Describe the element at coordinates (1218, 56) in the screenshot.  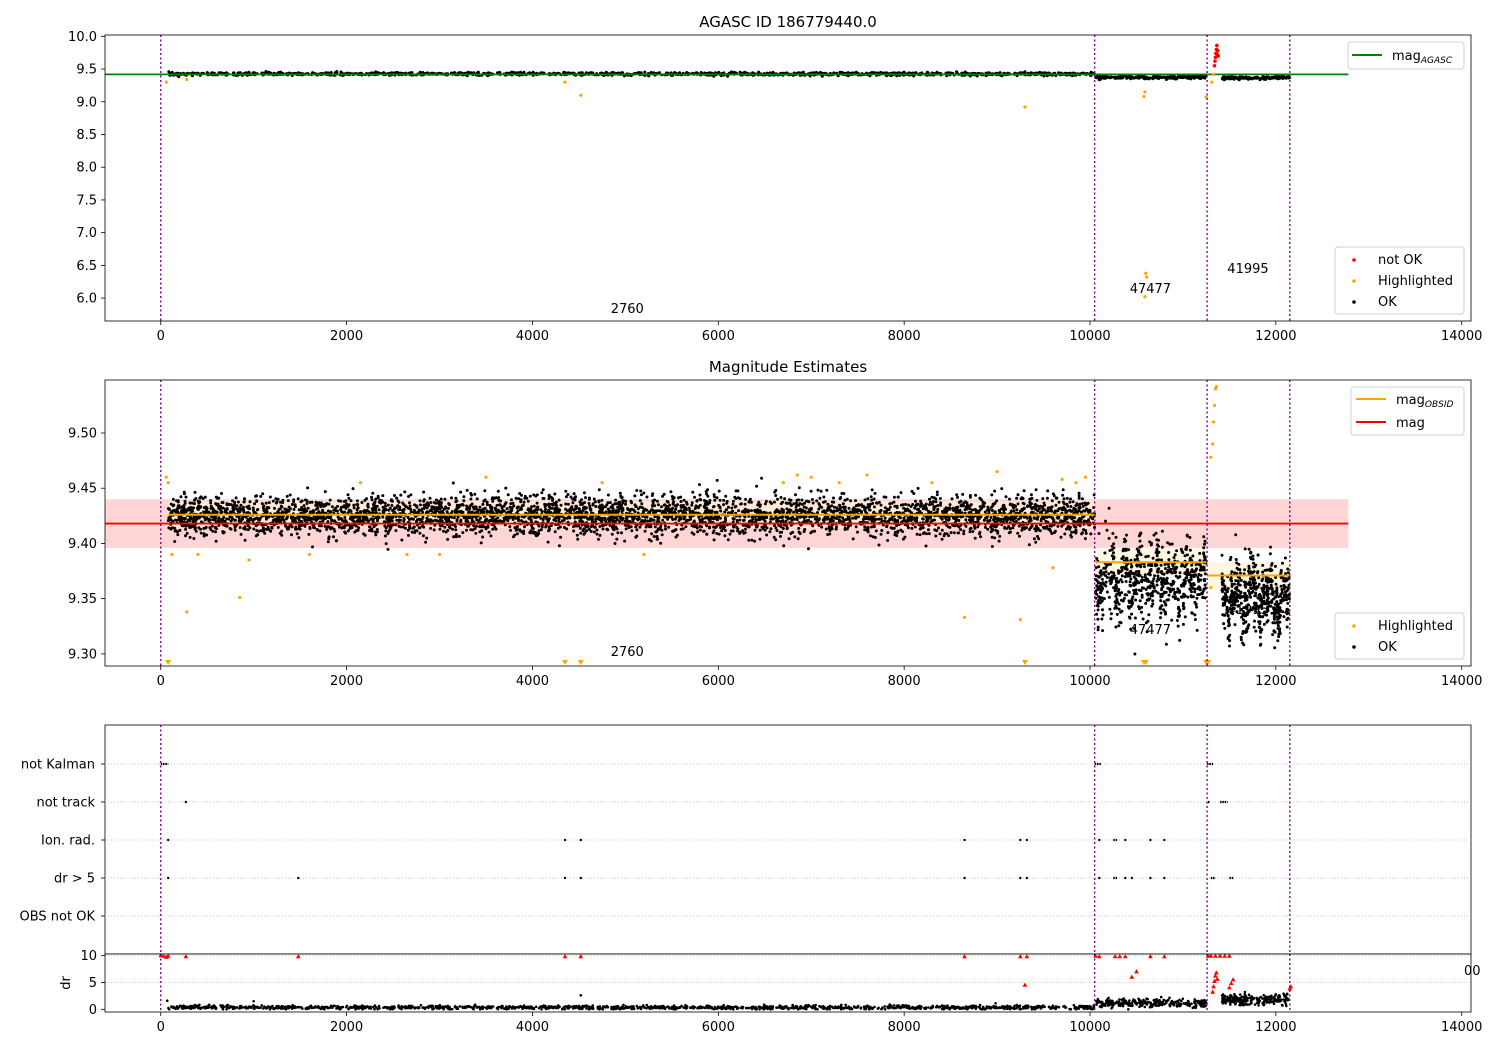
I see `not-ok-point` at that location.